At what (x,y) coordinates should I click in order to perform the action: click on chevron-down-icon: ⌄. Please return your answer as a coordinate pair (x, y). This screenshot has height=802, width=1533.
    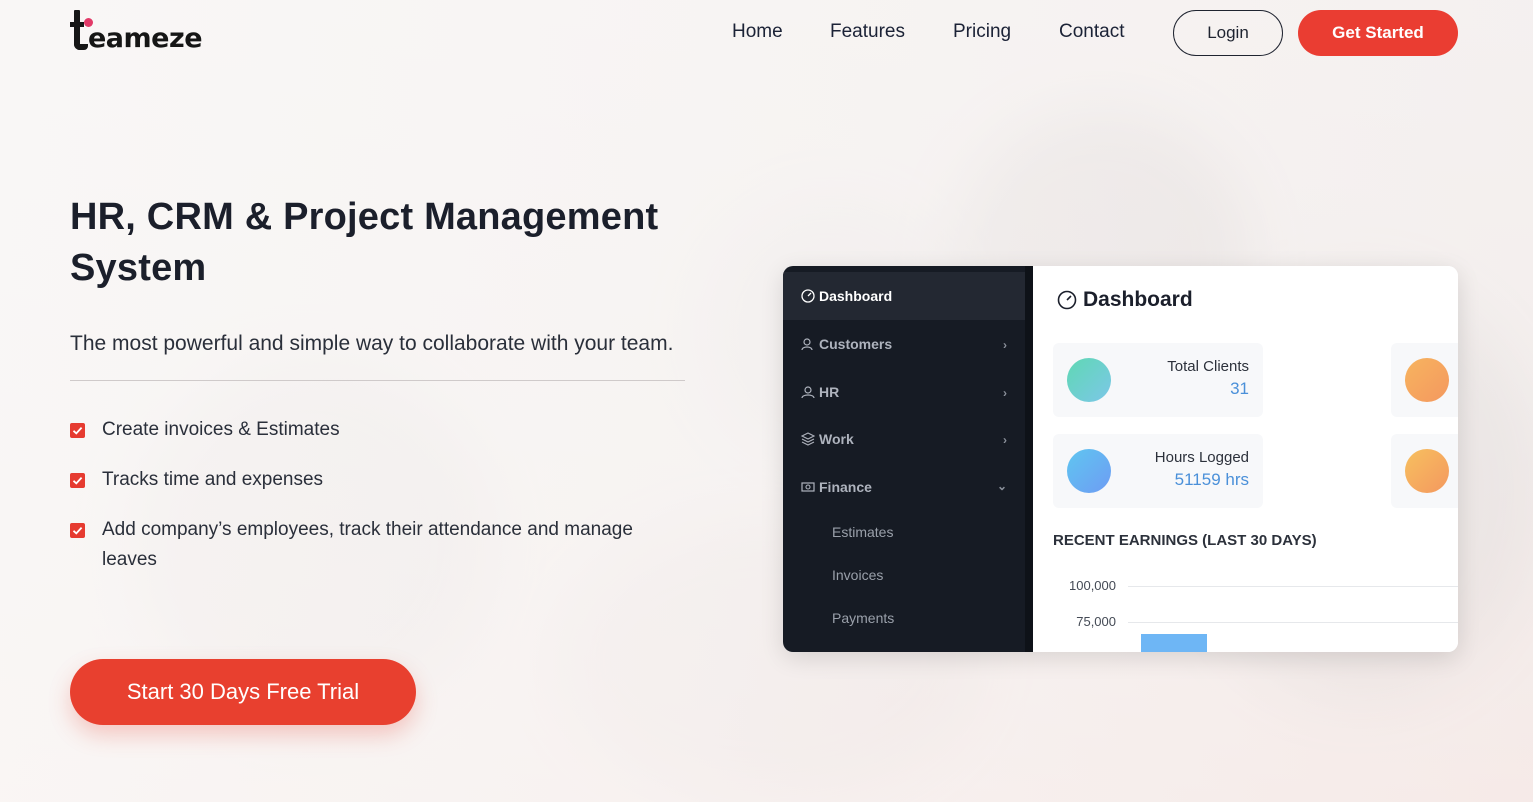
    Looking at the image, I should click on (1001, 486).